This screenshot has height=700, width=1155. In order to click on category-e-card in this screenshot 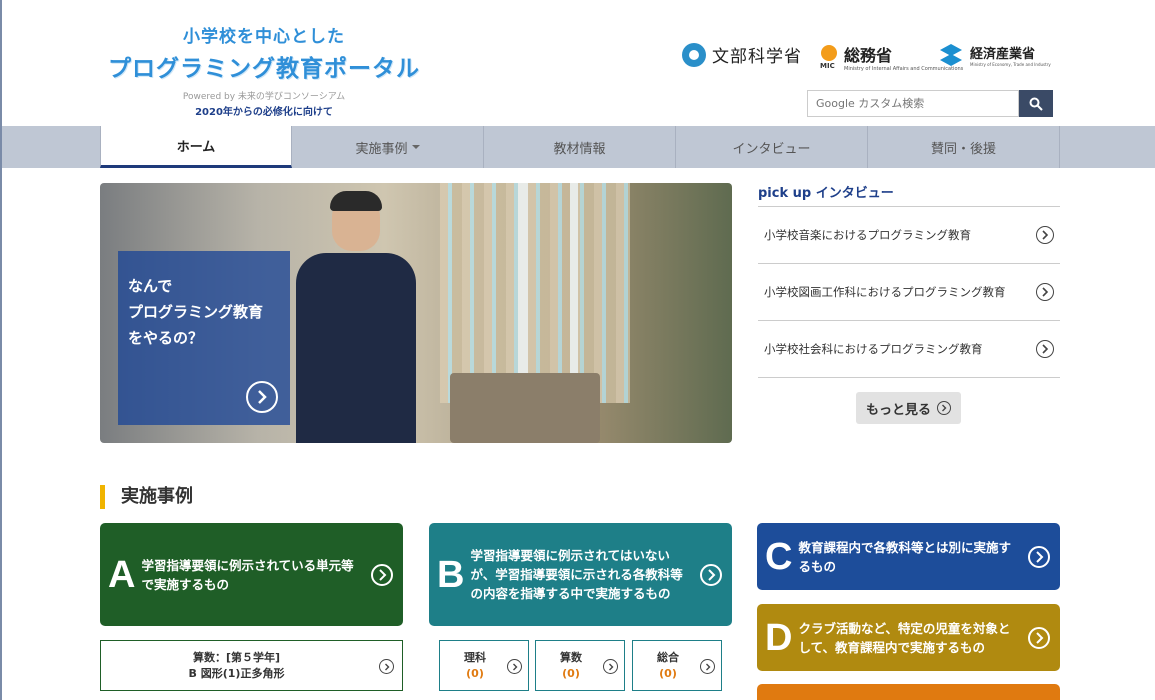, I will do `click(908, 692)`.